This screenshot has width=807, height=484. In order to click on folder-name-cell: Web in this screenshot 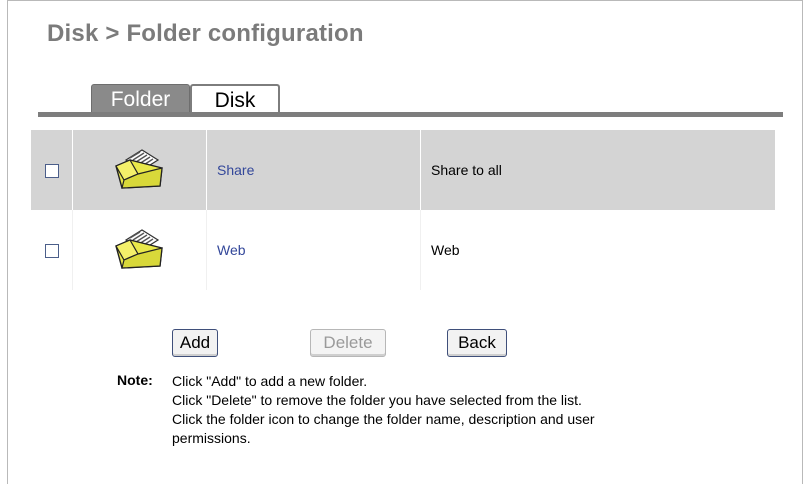, I will do `click(313, 250)`.